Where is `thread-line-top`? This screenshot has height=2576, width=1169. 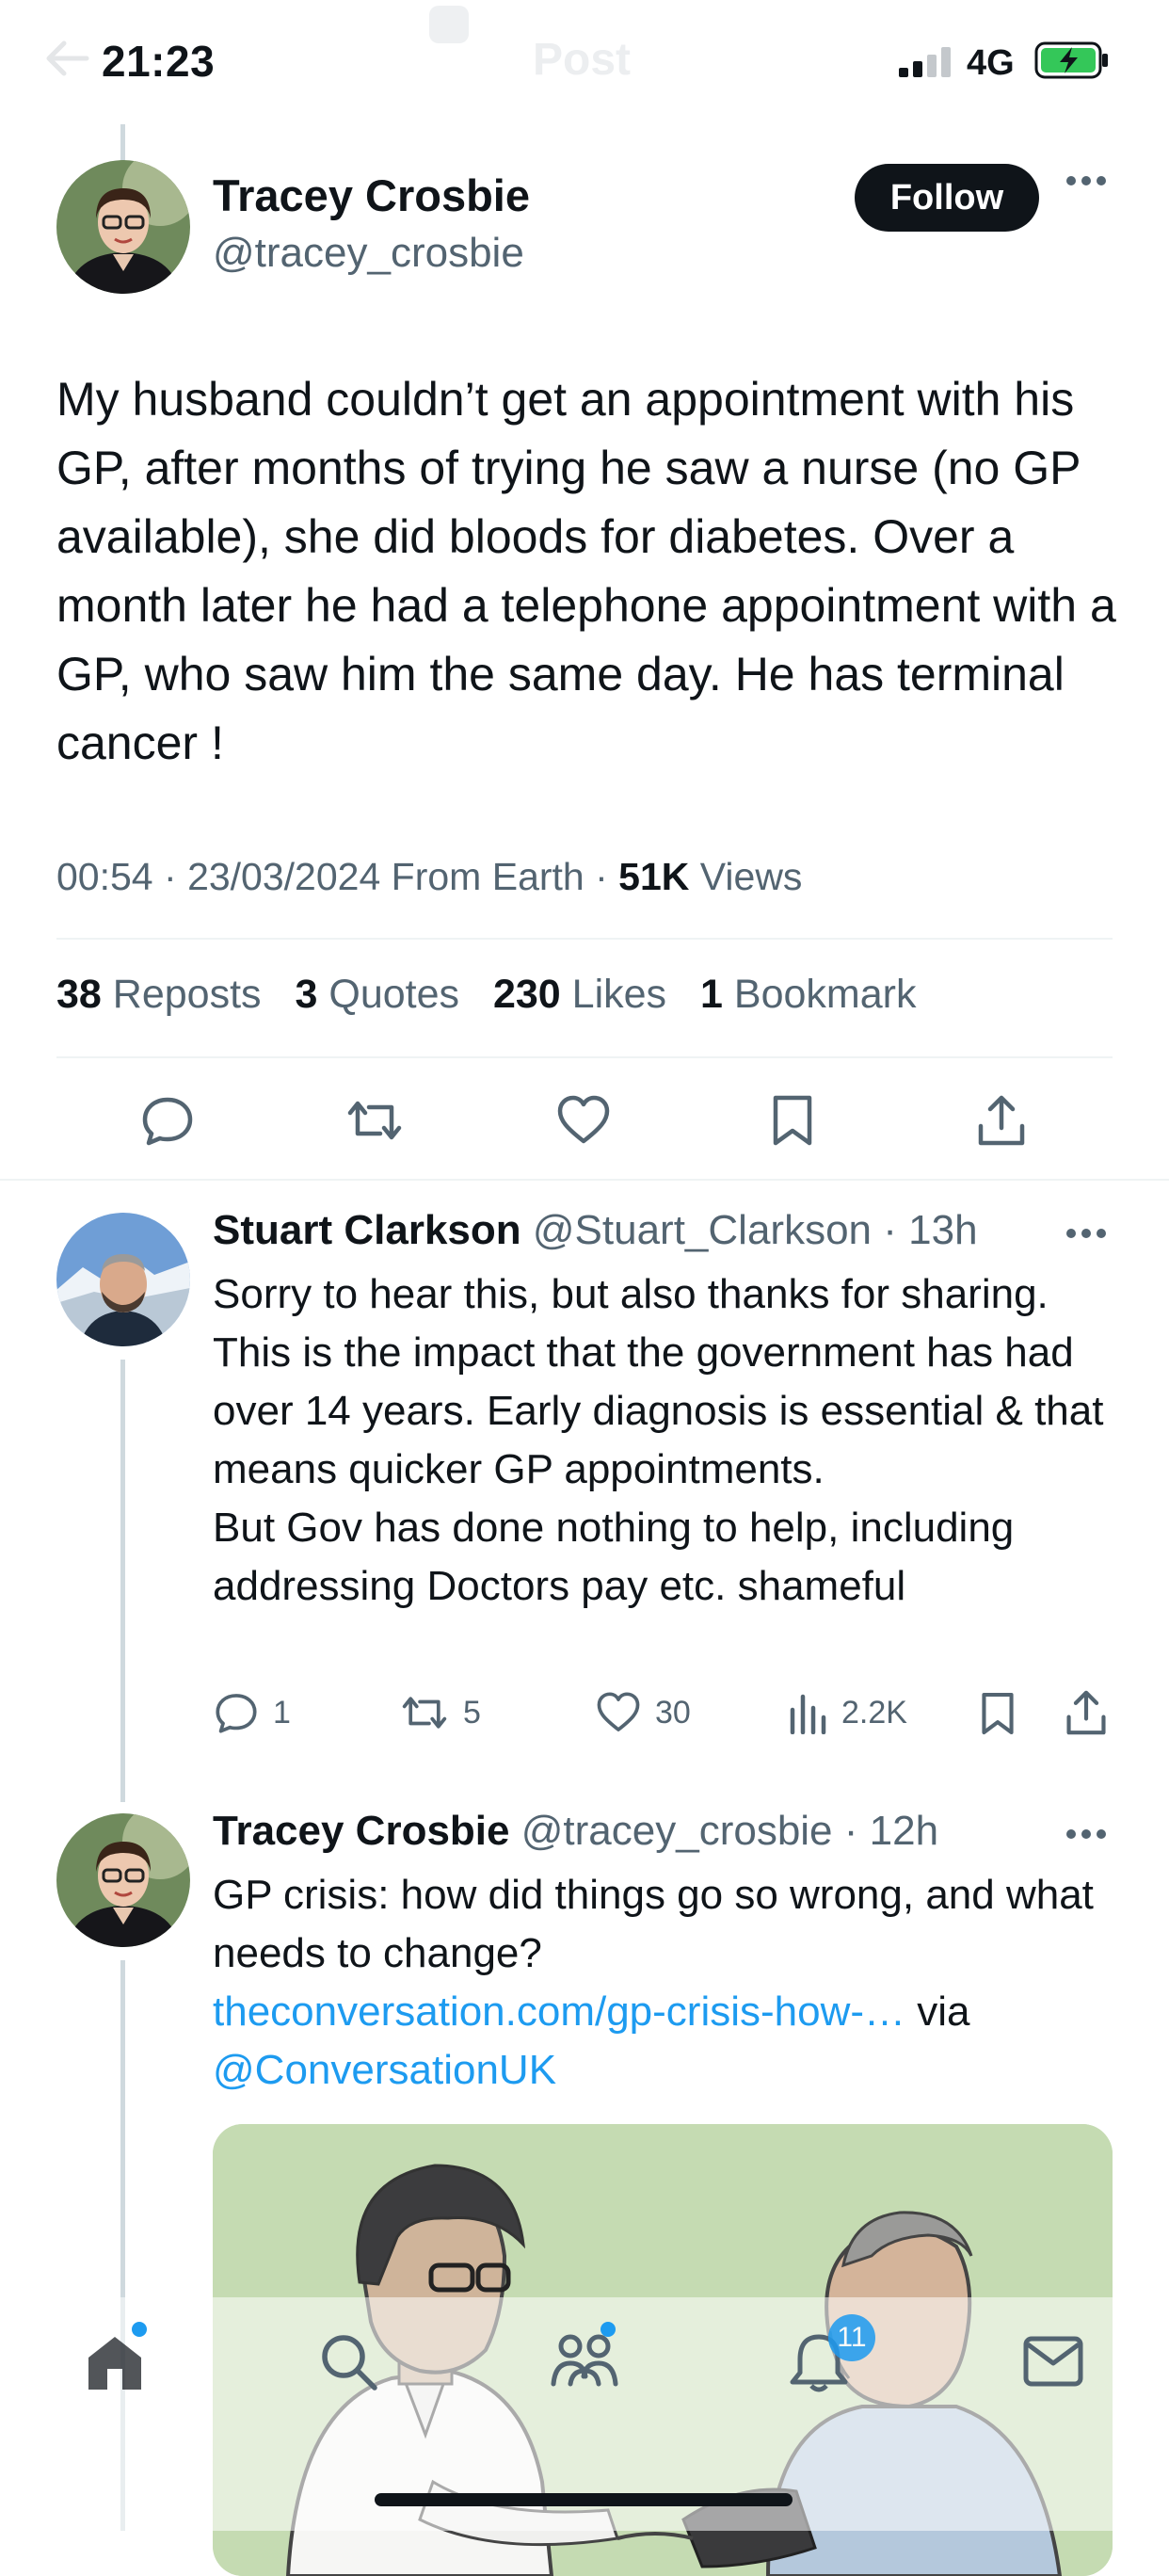
thread-line-top is located at coordinates (123, 143).